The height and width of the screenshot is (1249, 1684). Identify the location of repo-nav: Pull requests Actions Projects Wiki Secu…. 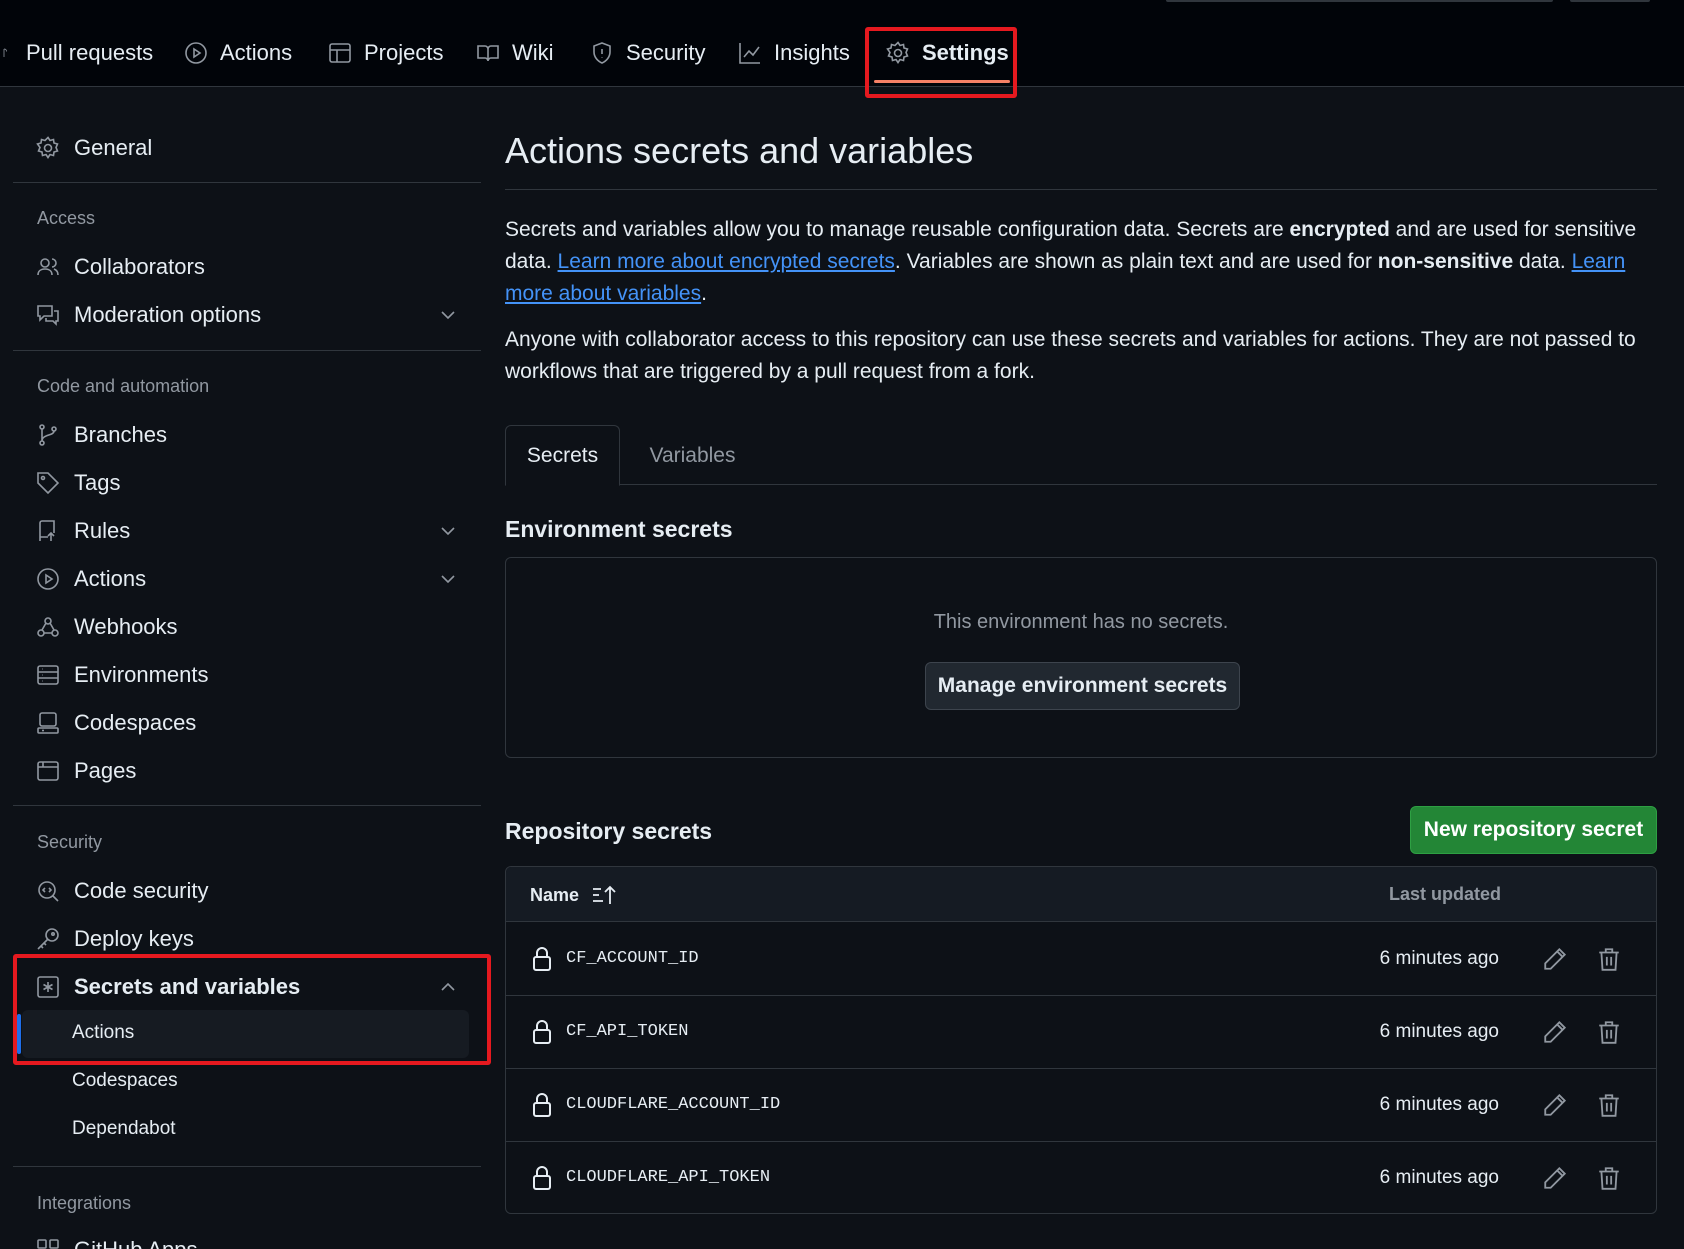
(842, 43).